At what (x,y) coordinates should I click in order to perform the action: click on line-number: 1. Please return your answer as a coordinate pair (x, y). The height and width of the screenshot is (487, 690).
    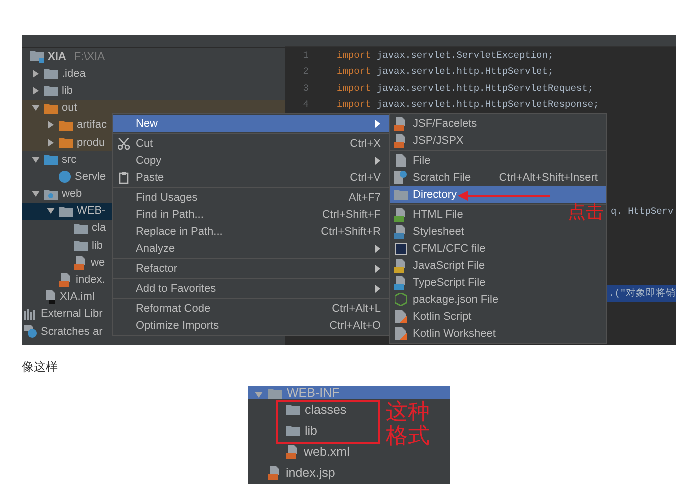
    Looking at the image, I should click on (305, 55).